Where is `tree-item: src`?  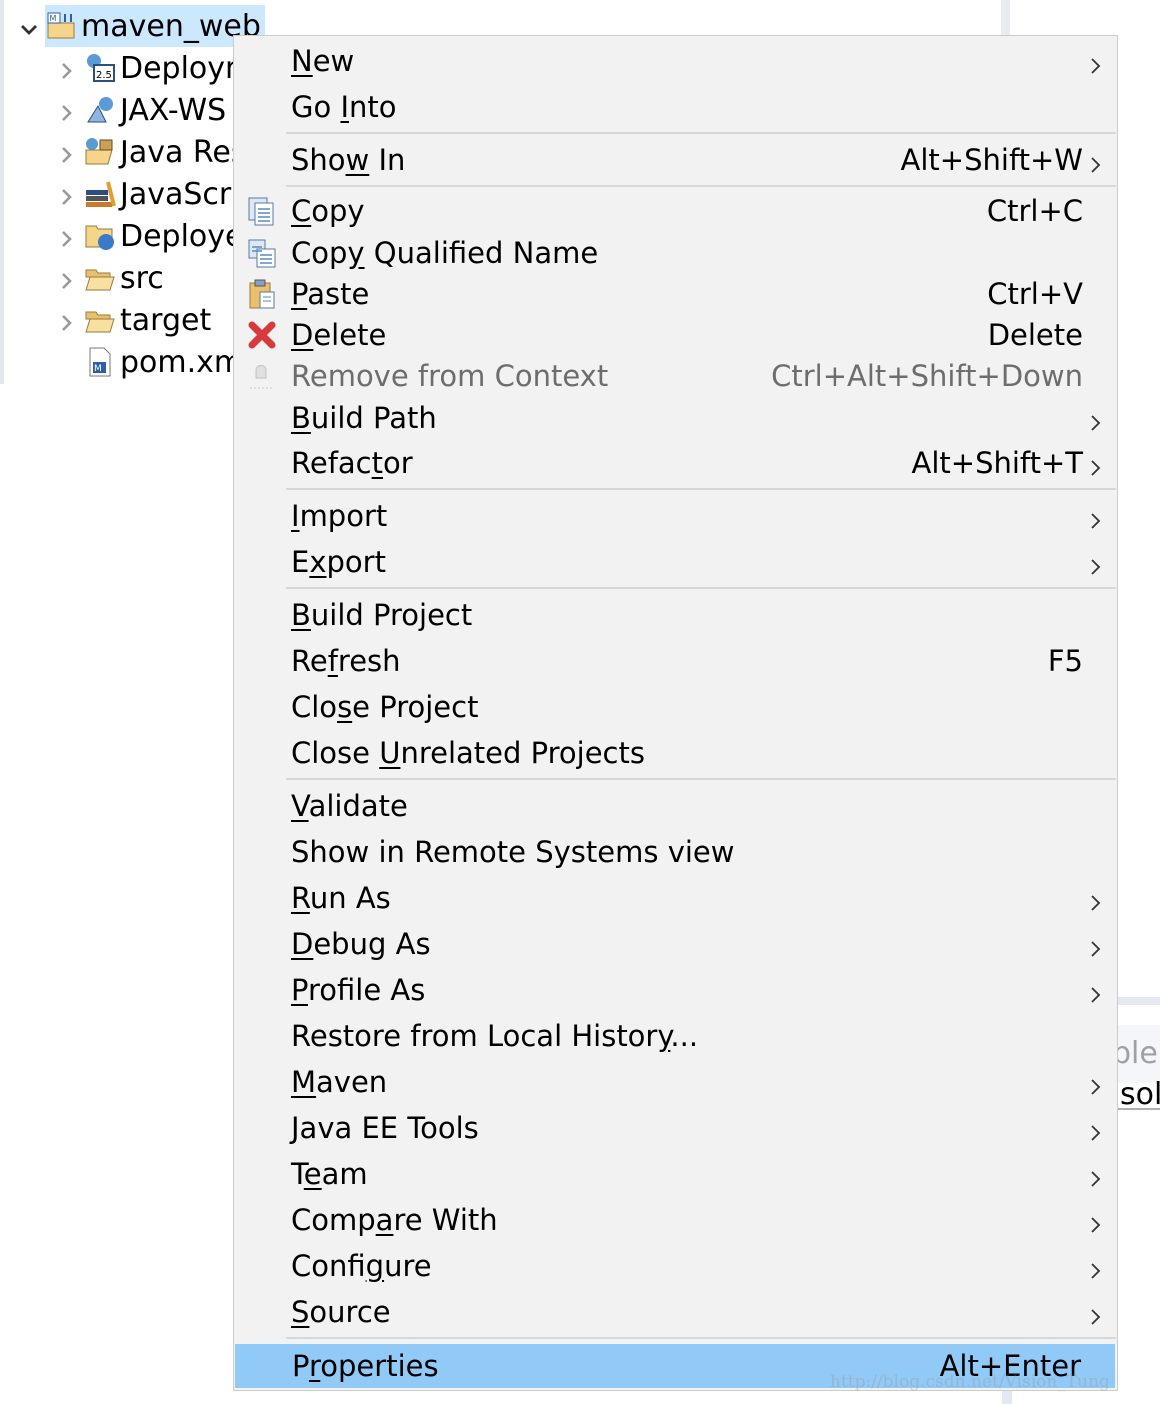 tree-item: src is located at coordinates (113, 278).